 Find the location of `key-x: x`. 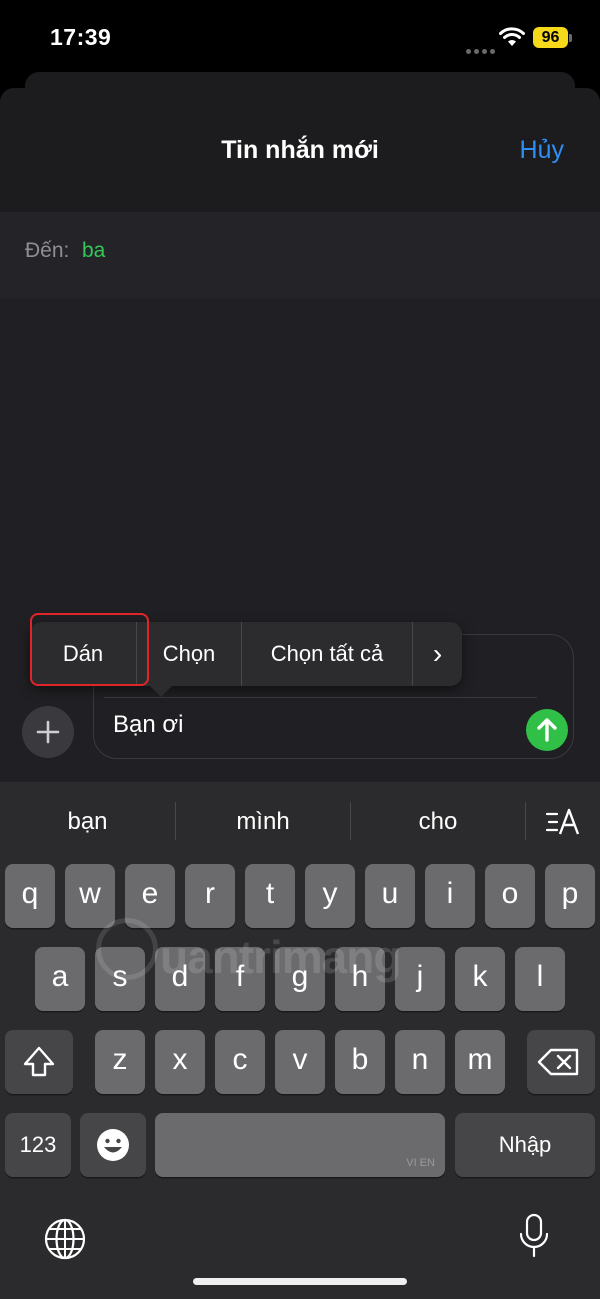

key-x: x is located at coordinates (180, 1062).